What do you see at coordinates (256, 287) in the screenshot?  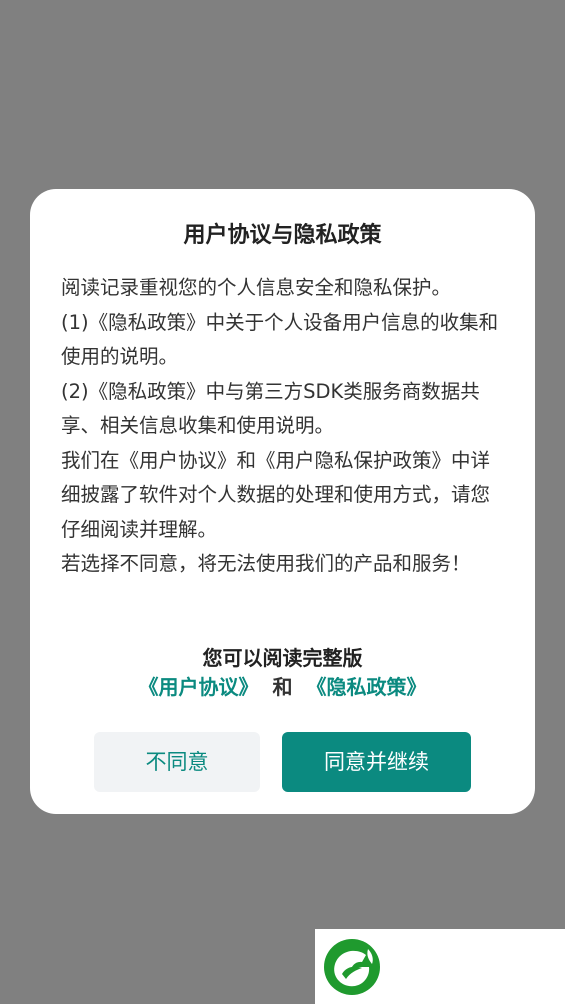 I see `body-paragraph: 阅读记录重视您的个人信息安全和隐私保护。` at bounding box center [256, 287].